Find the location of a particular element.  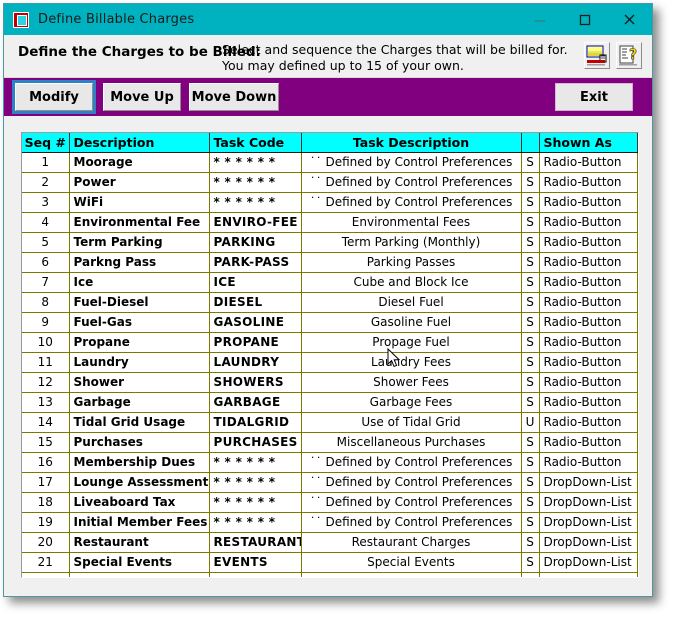

cell-task-code: RESTAURANT is located at coordinates (255, 542).